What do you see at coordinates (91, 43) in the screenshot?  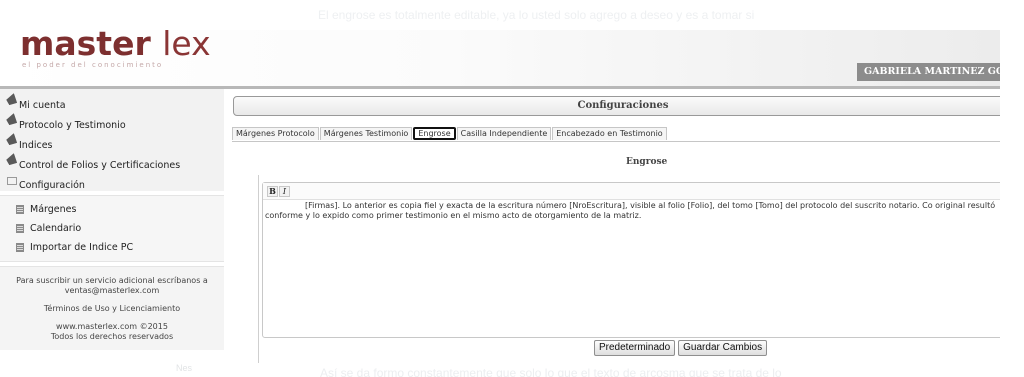 I see `logo-main-text: master` at bounding box center [91, 43].